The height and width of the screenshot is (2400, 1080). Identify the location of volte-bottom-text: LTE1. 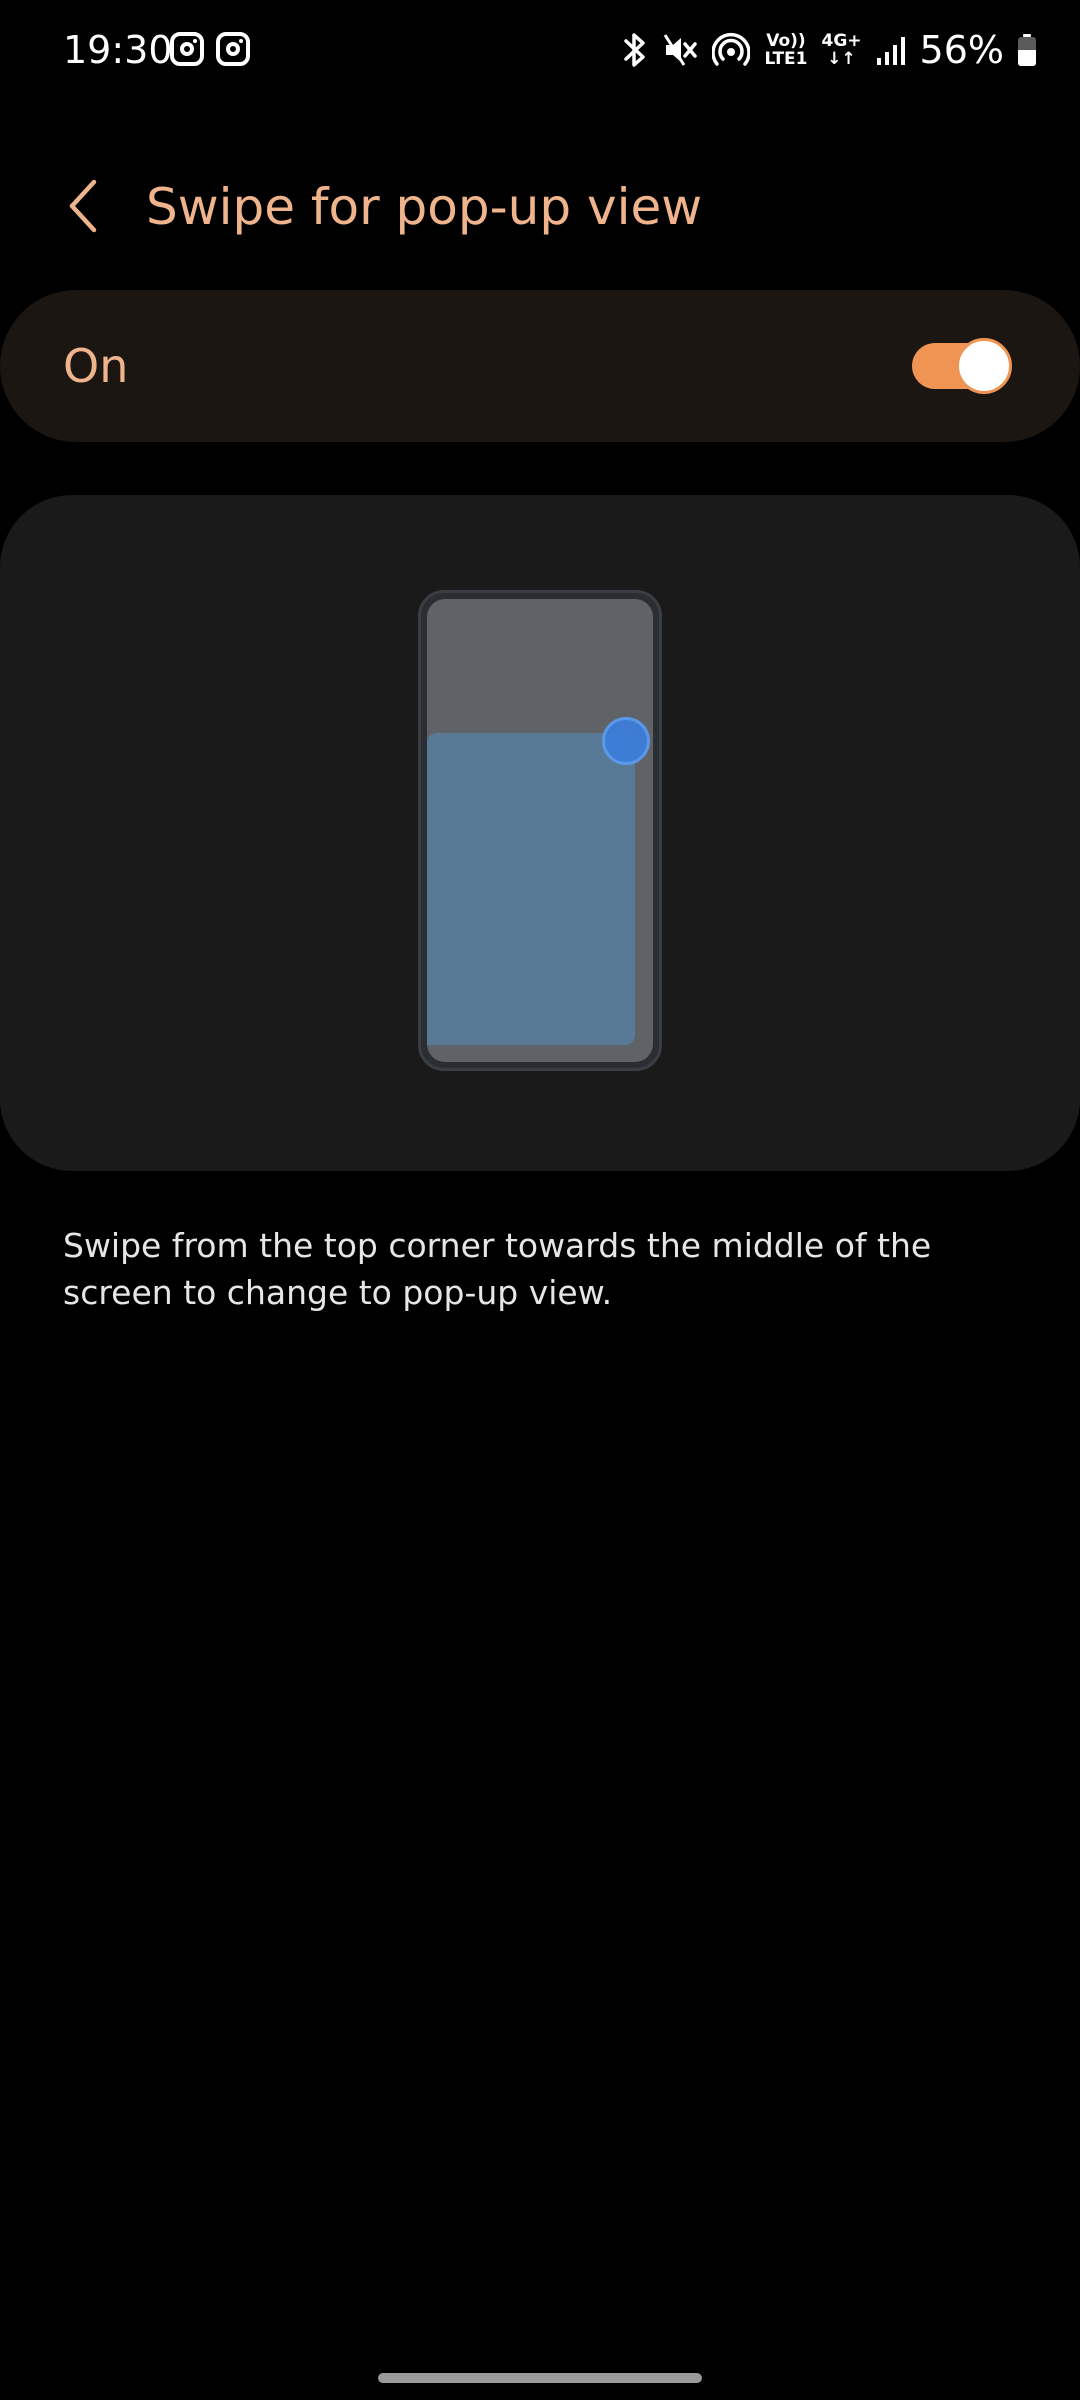
(786, 59).